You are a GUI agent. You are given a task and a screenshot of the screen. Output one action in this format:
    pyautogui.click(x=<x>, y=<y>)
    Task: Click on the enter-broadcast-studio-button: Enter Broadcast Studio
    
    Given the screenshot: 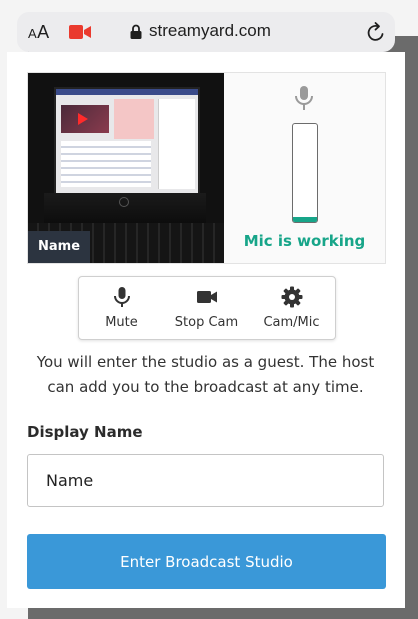 What is the action you would take?
    pyautogui.click(x=206, y=561)
    